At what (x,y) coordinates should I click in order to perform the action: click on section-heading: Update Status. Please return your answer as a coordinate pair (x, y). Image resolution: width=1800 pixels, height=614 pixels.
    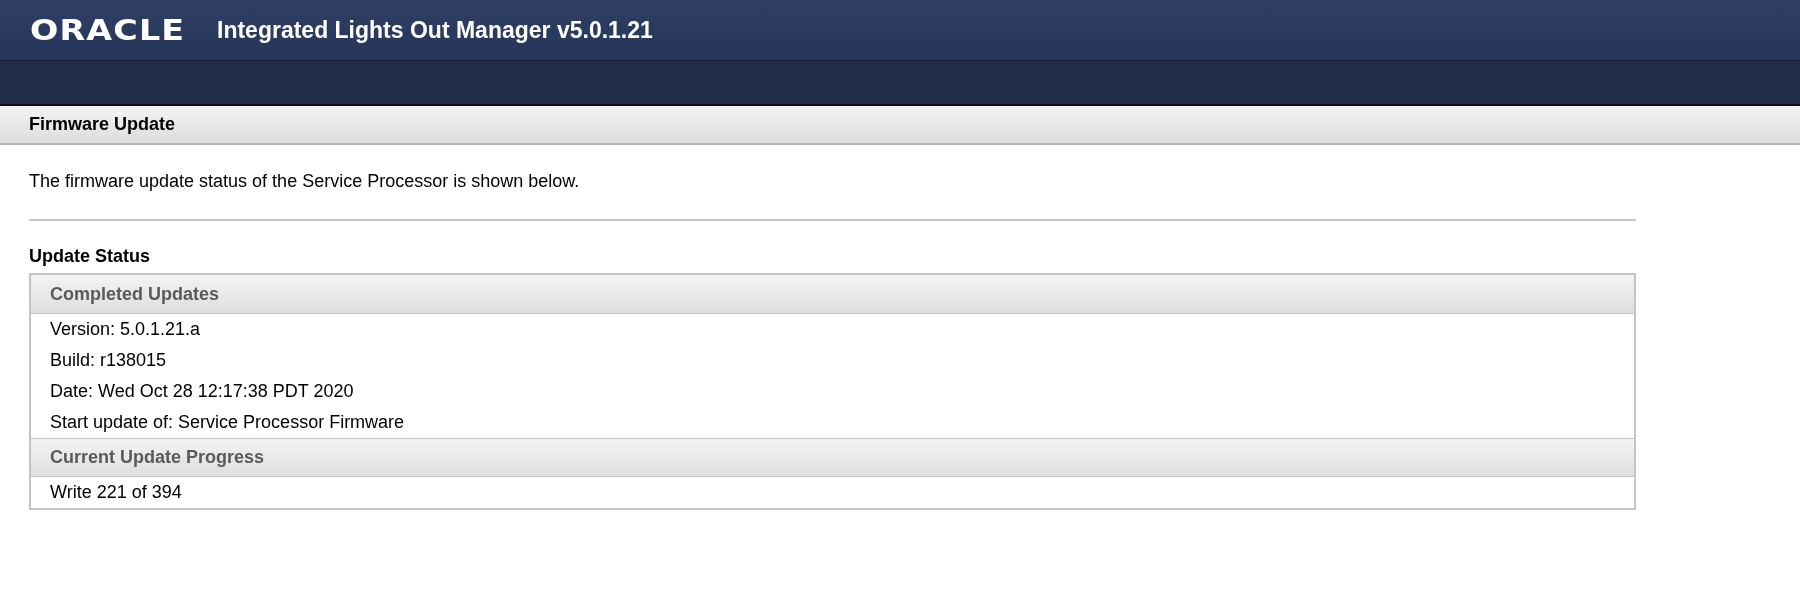
    Looking at the image, I should click on (90, 256).